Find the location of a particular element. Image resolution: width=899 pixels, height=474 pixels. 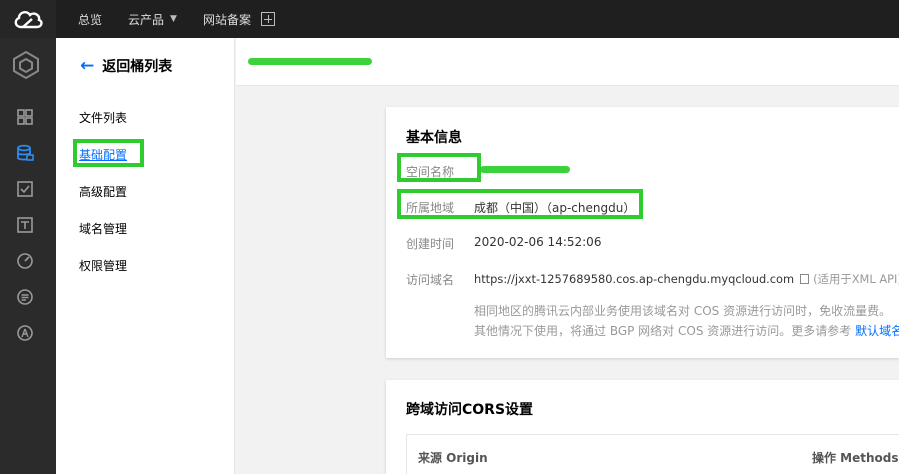

sidebar-item-domain-management: 域名管理 is located at coordinates (103, 228).